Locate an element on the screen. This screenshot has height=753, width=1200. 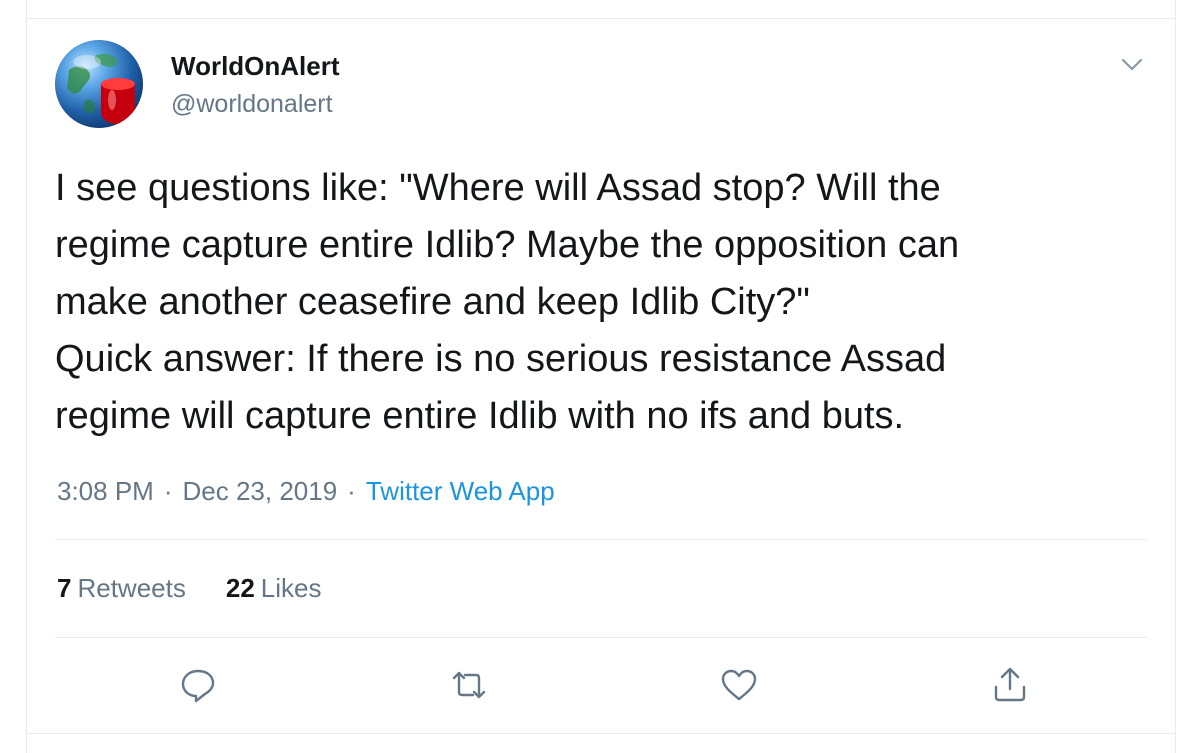
chevron-down-icon is located at coordinates (1132, 64).